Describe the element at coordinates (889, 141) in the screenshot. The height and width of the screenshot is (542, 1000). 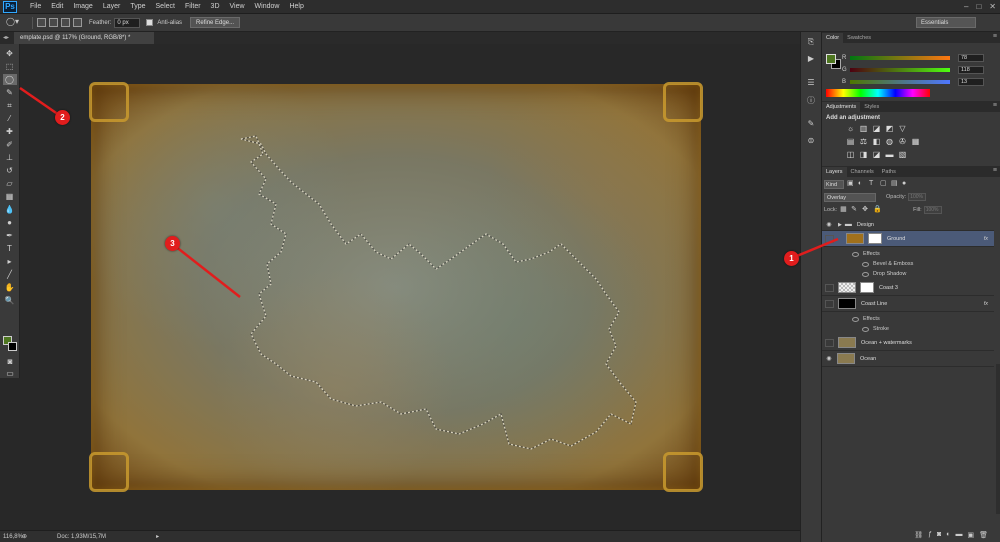
I see `photo-filter-icon: ◍` at that location.